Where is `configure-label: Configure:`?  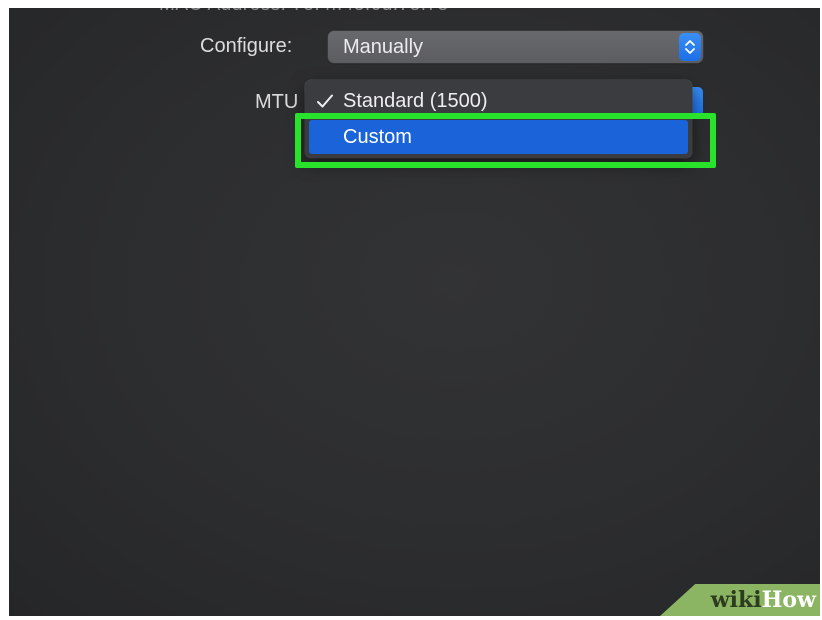 configure-label: Configure: is located at coordinates (246, 46).